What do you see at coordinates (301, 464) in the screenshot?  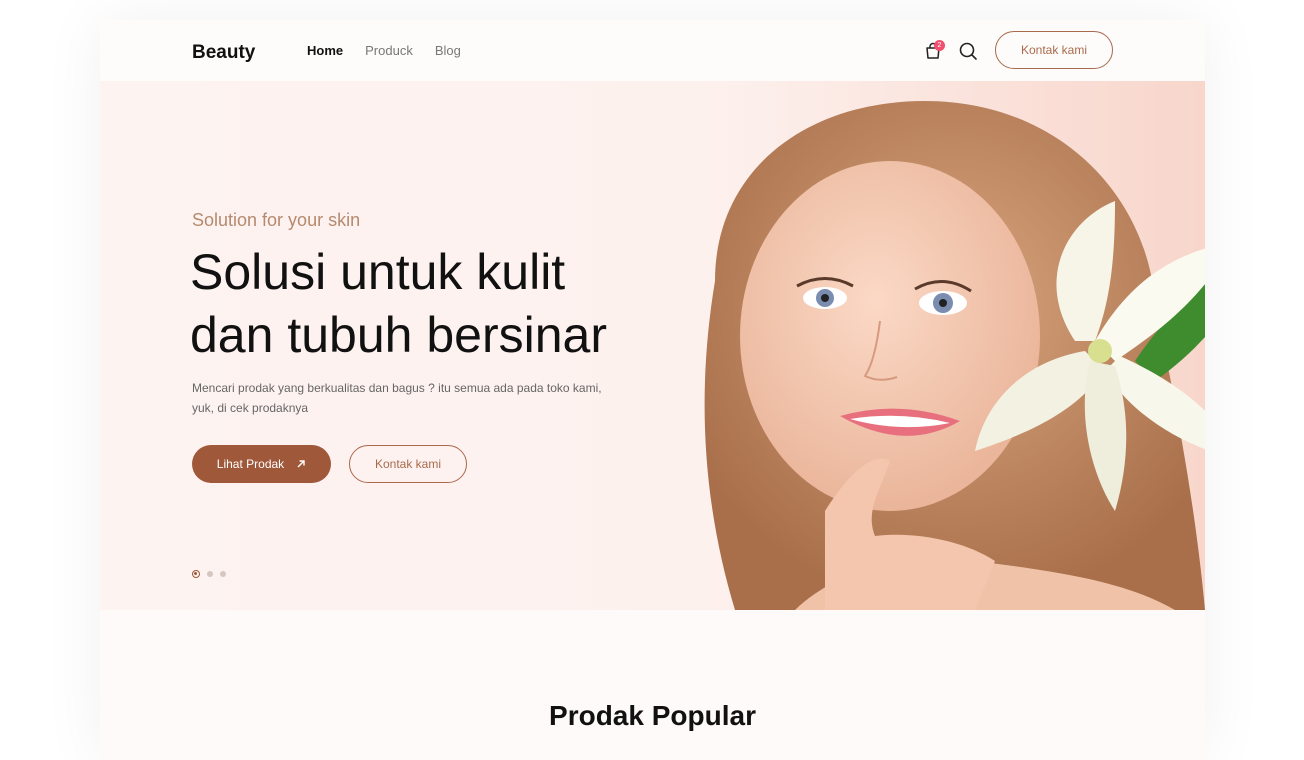 I see `arrow-up-right-icon` at bounding box center [301, 464].